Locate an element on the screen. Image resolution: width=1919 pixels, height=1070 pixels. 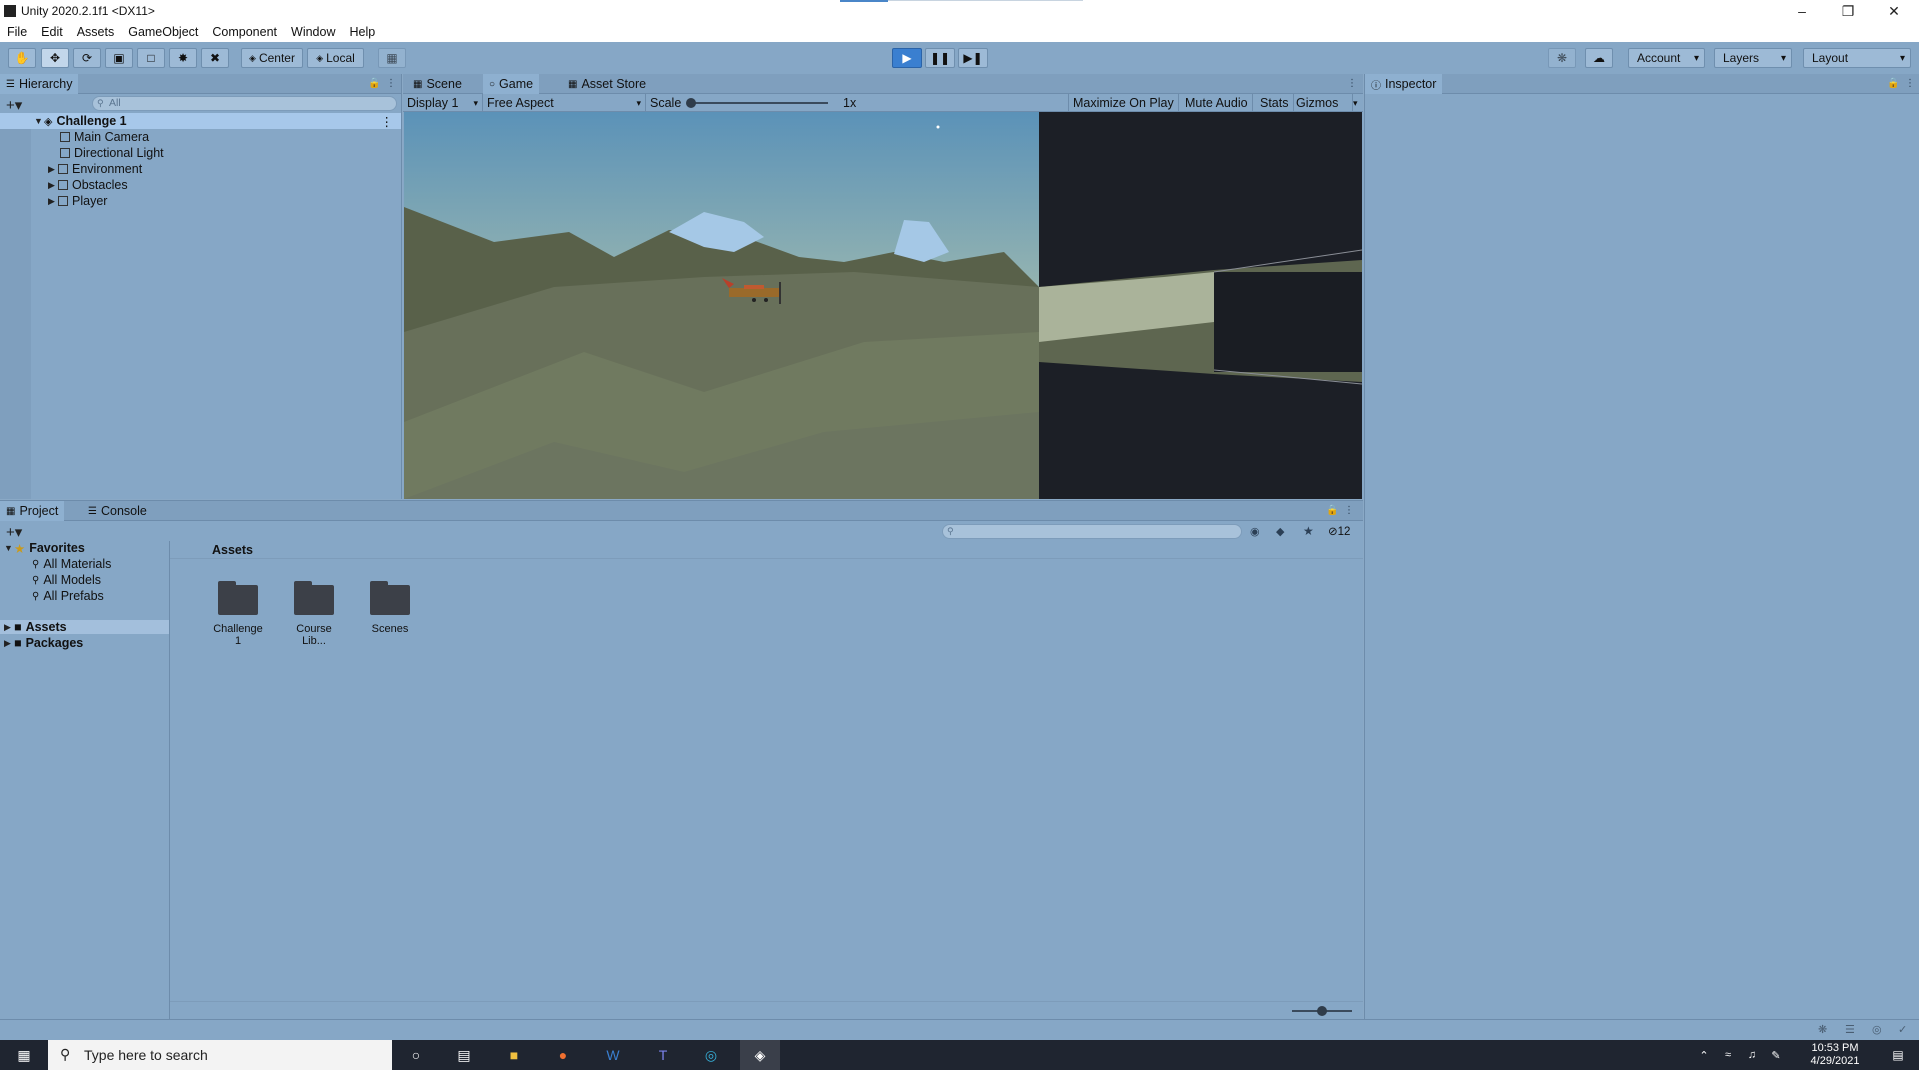
project-search-input: ⚲ is located at coordinates (1092, 531).